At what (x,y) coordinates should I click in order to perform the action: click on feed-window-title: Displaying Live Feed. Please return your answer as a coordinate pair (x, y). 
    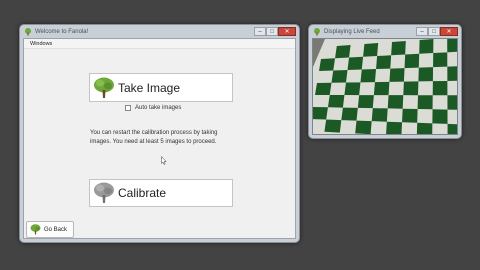
    Looking at the image, I should click on (352, 31).